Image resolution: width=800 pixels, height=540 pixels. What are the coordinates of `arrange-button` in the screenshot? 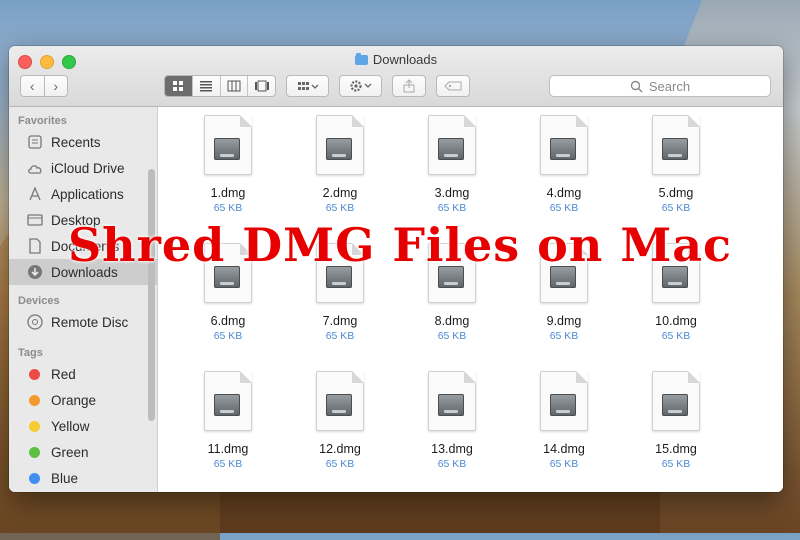 It's located at (307, 86).